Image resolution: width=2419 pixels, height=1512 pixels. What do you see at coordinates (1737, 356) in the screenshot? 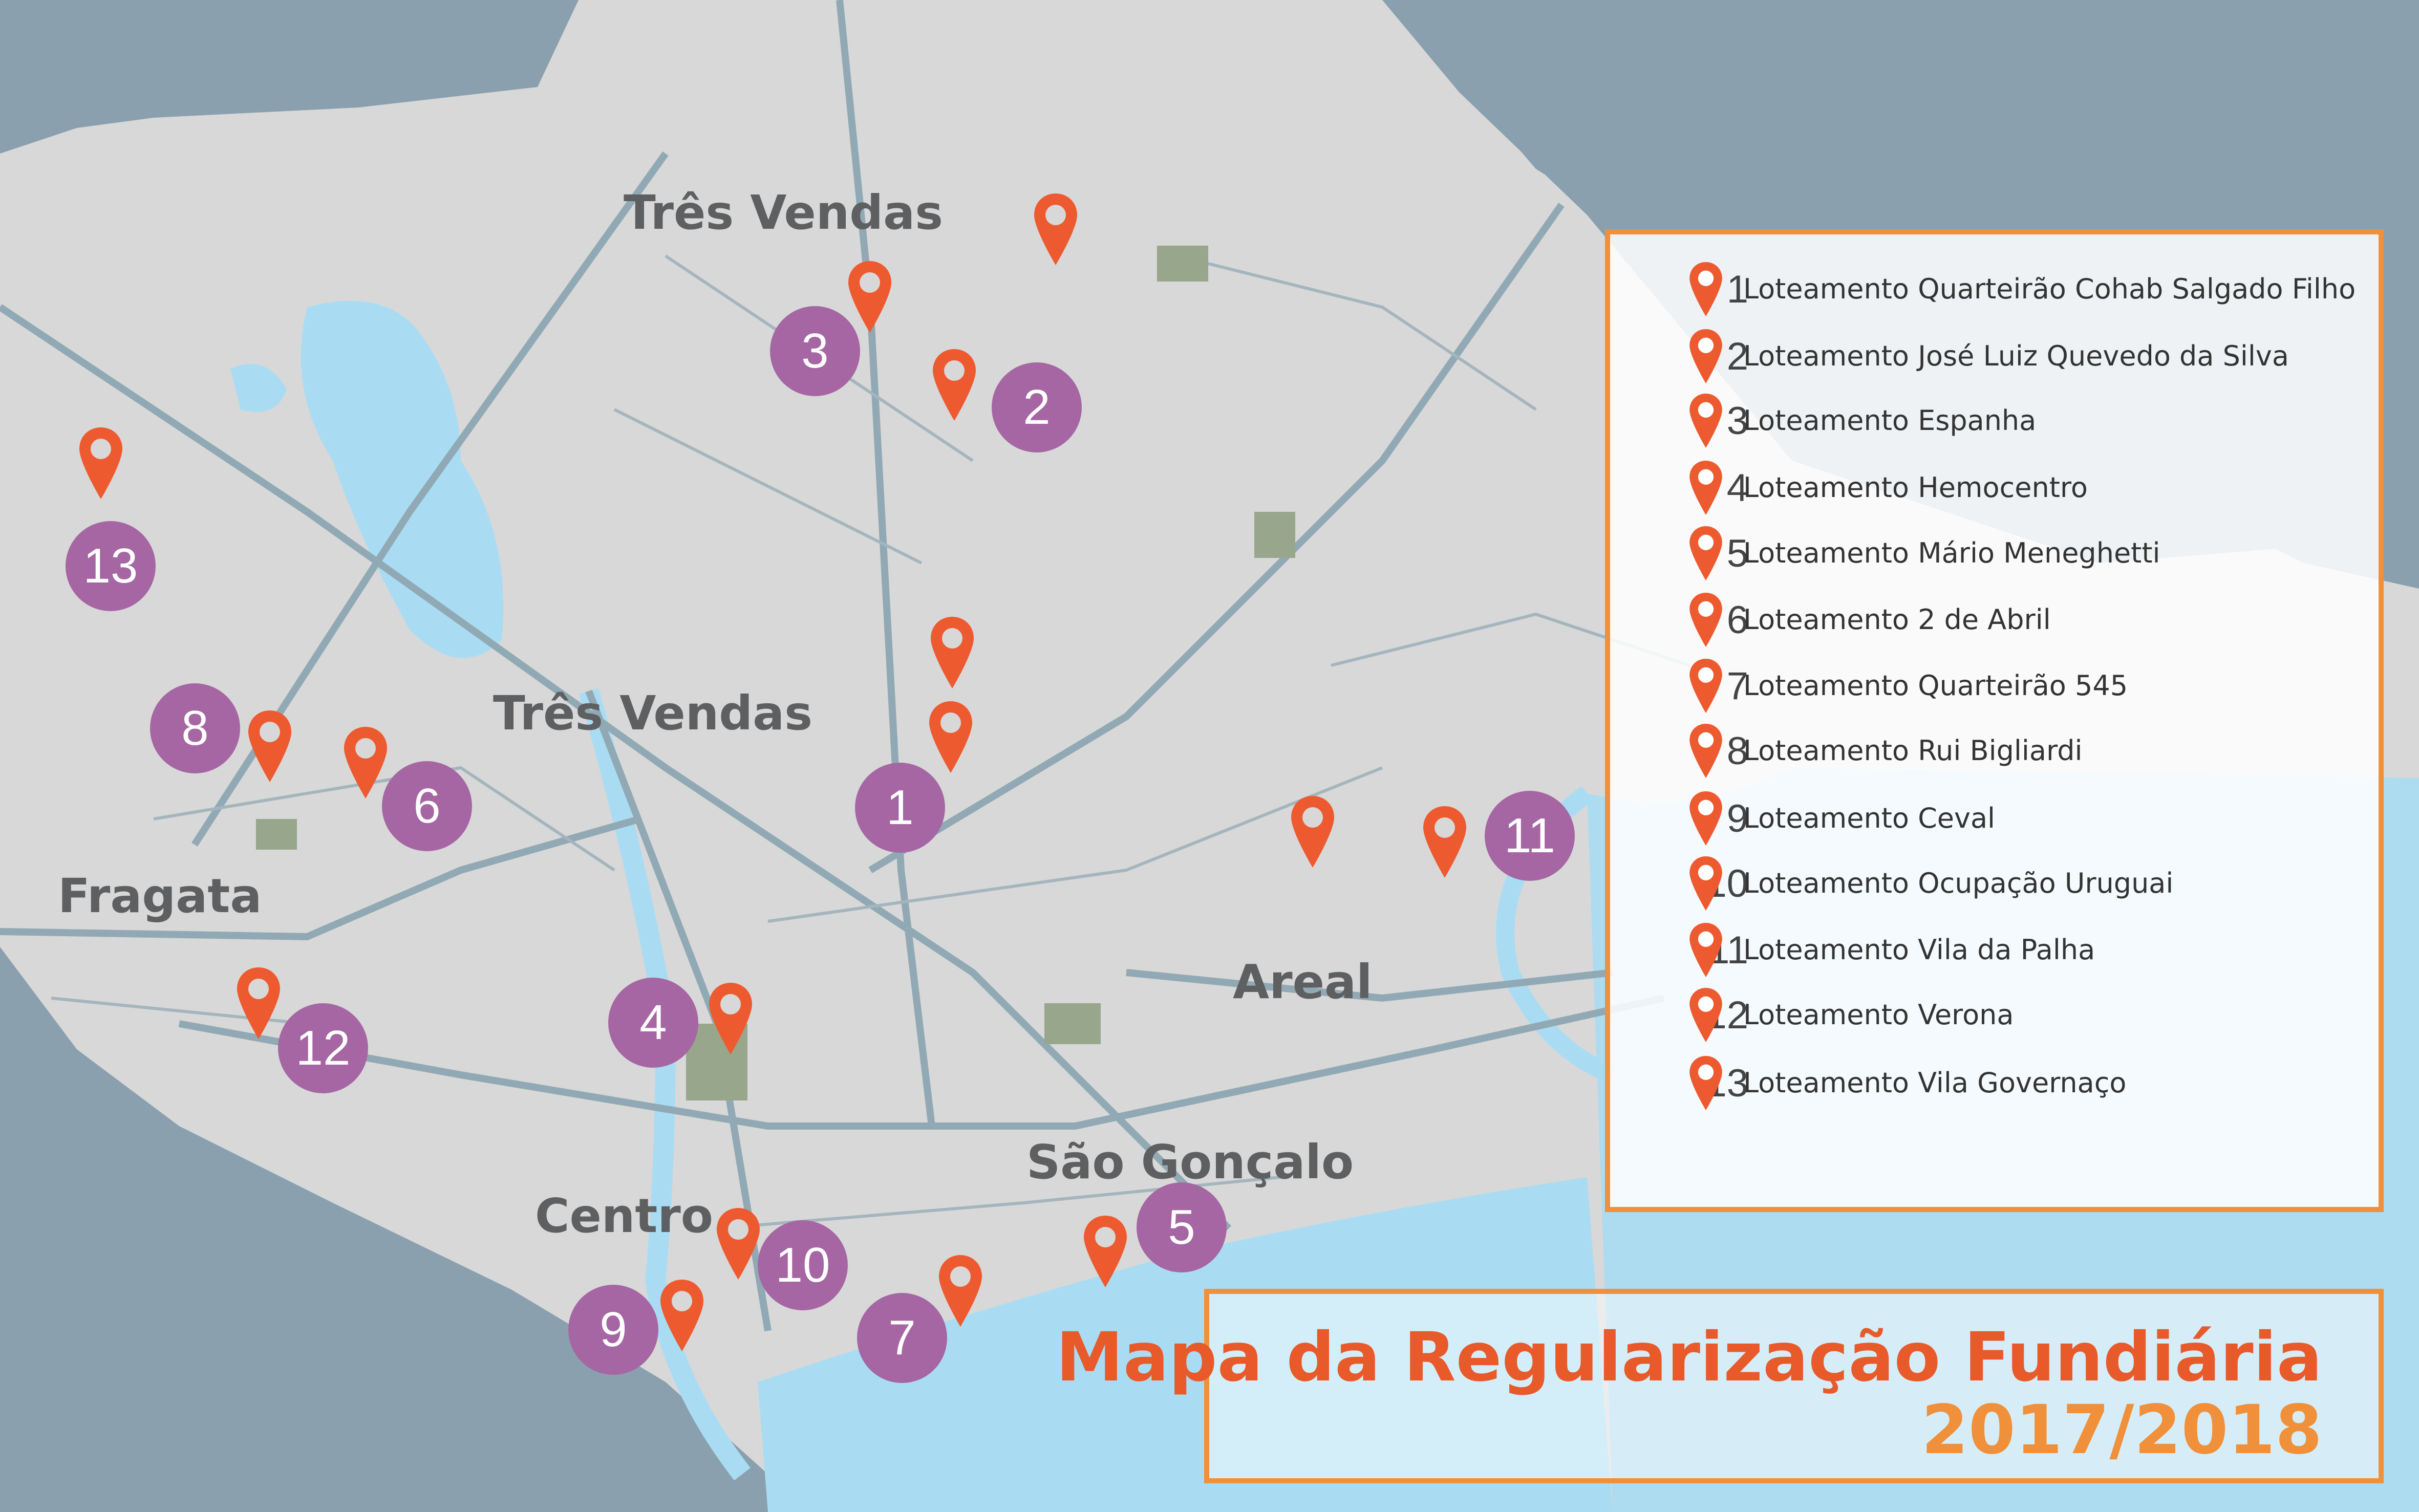
I see `legend-number: 2` at bounding box center [1737, 356].